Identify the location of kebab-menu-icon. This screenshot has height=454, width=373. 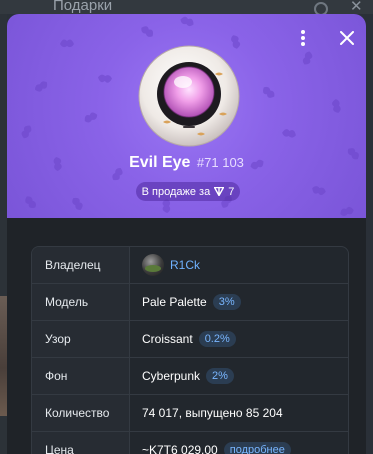
(303, 38).